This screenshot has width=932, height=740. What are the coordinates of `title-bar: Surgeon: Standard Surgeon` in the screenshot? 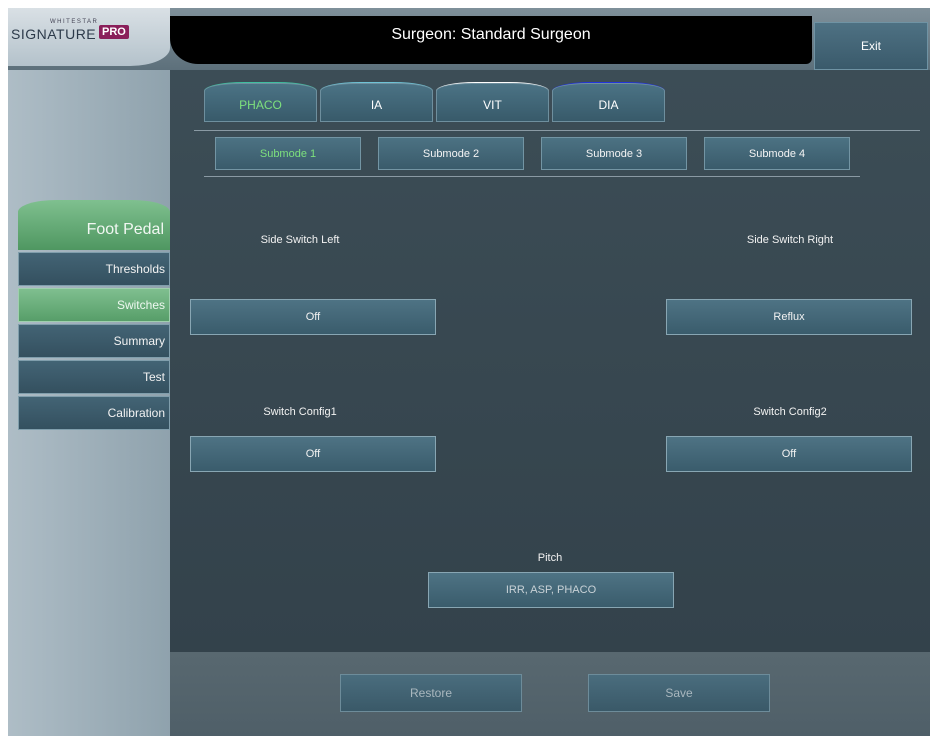 It's located at (491, 40).